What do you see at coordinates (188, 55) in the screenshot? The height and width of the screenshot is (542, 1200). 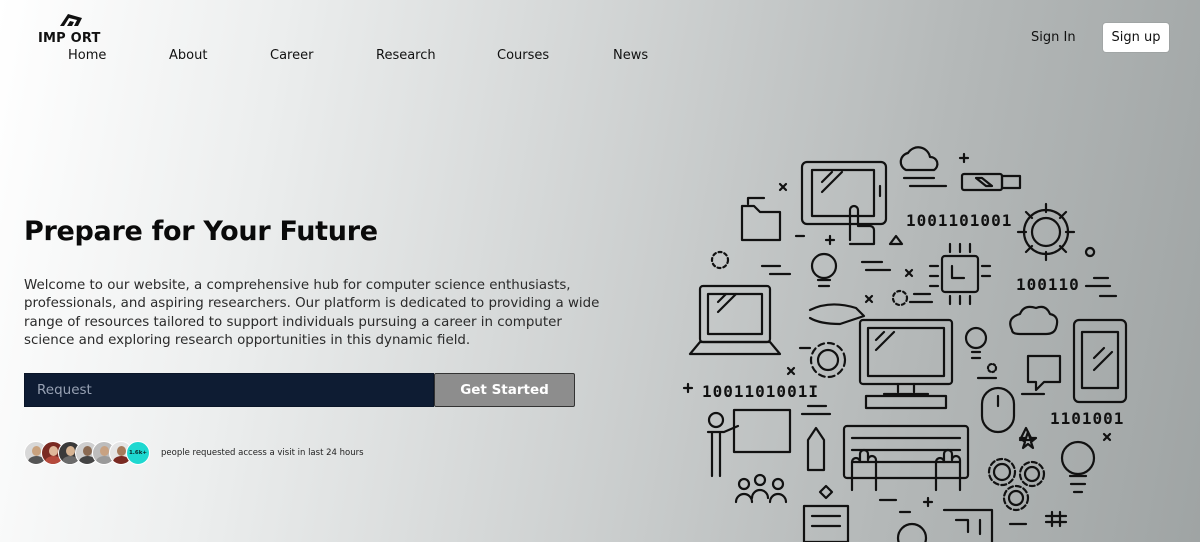 I see `nav-about: About` at bounding box center [188, 55].